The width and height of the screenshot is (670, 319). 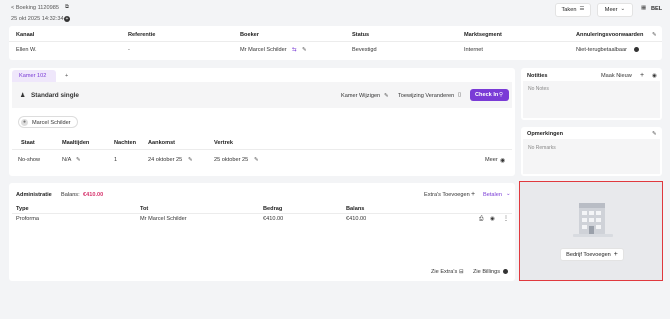 I want to click on meer-label: Meer, so click(x=611, y=10).